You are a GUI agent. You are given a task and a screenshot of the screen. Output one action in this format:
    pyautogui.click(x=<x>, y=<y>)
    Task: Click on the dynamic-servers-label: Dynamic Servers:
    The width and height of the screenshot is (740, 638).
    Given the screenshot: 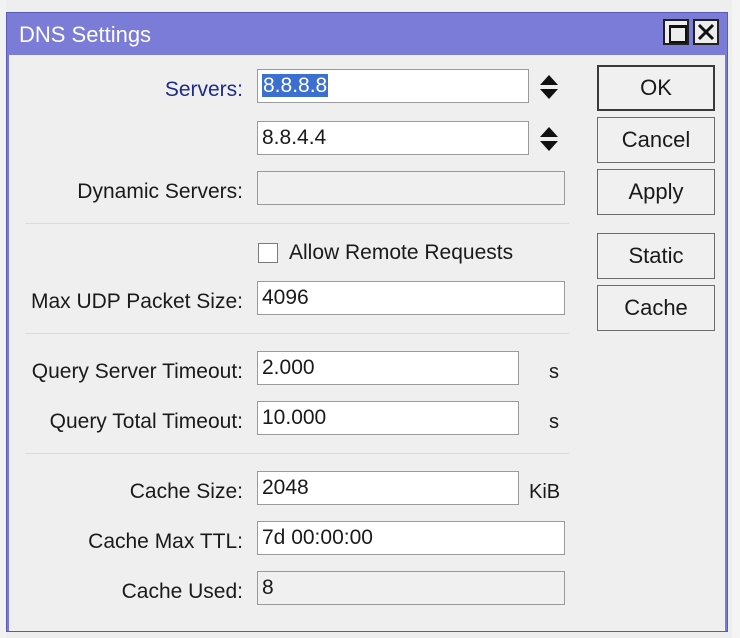 What is the action you would take?
    pyautogui.click(x=160, y=191)
    